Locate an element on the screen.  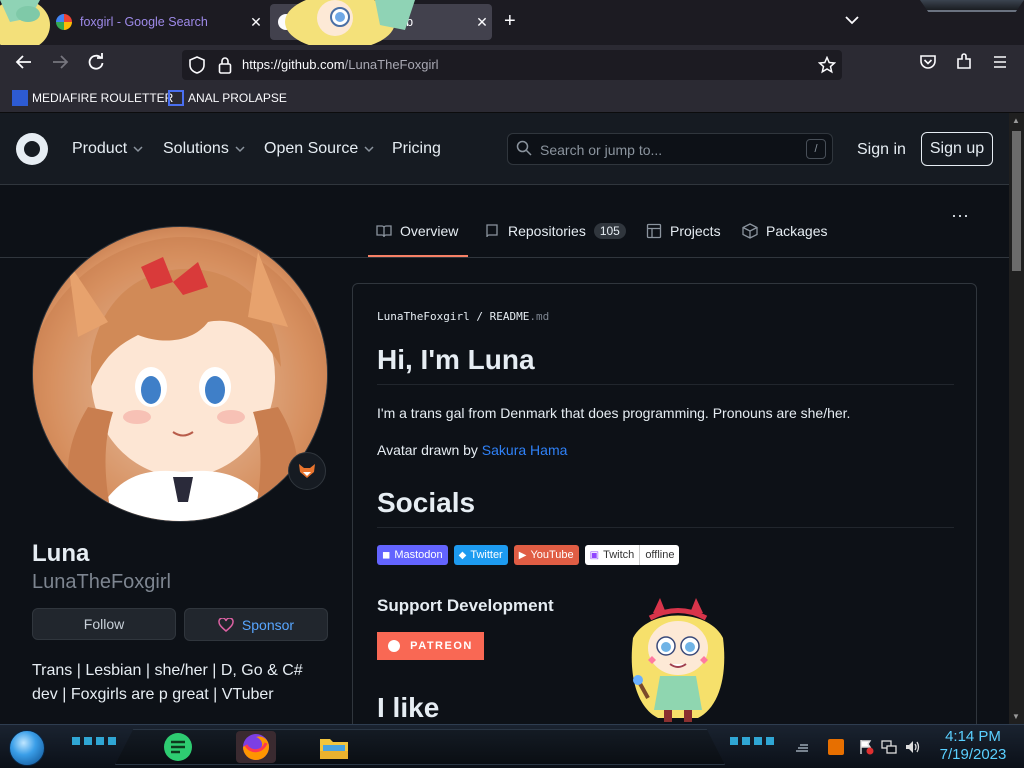
tab-title: foxgirl - Google Search is located at coordinates (144, 22).